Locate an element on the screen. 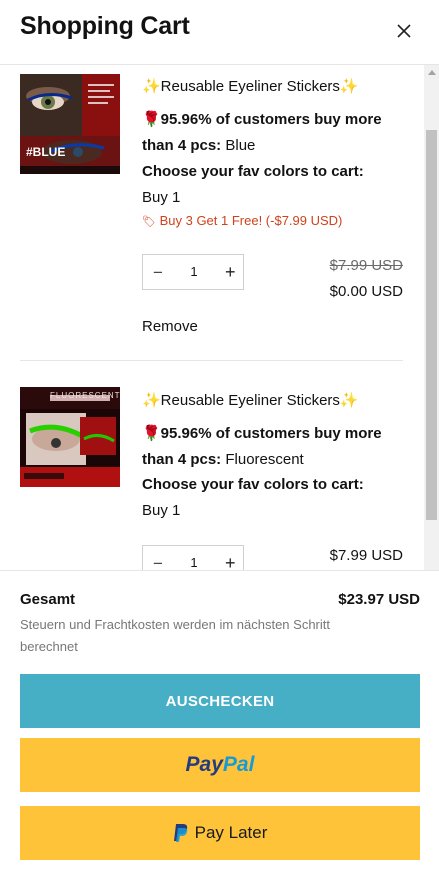 This screenshot has width=439, height=876. scroll-up-arrow-icon is located at coordinates (432, 72).